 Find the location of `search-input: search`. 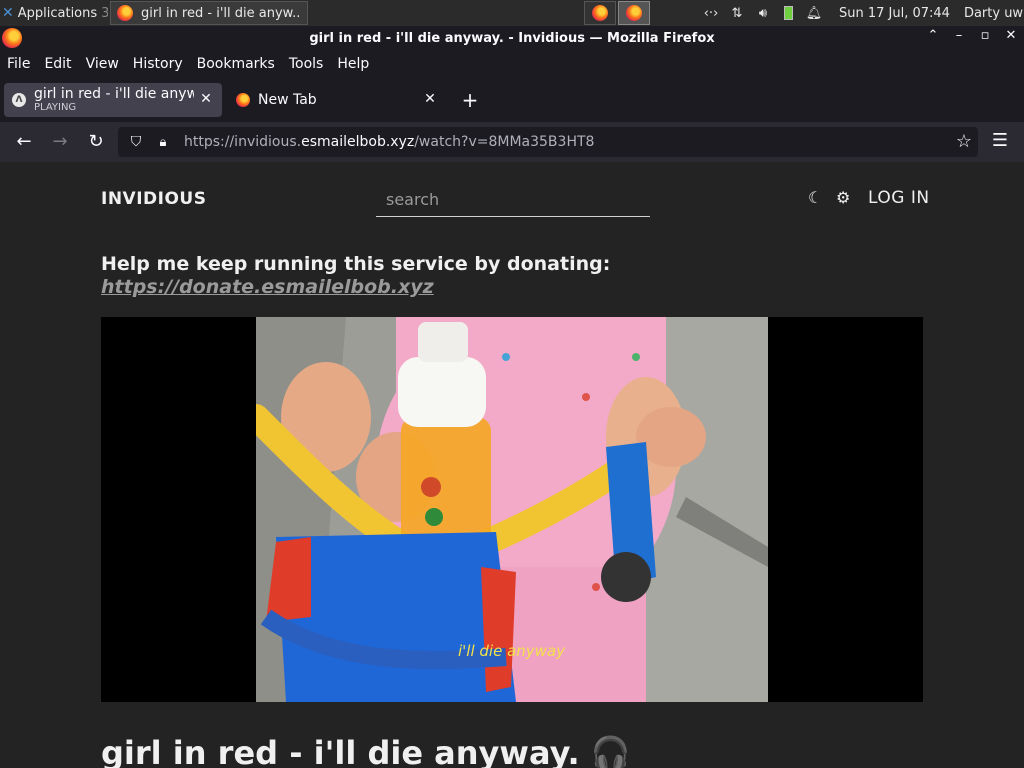

search-input: search is located at coordinates (513, 201).